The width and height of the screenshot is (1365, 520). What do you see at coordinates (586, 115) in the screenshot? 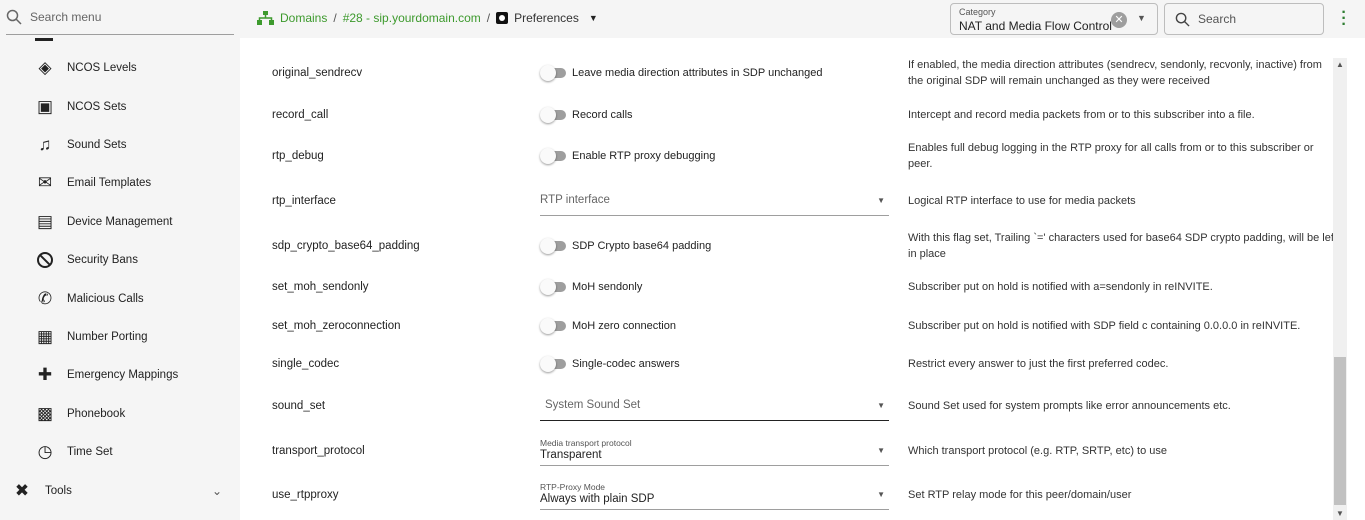
I see `toggle-control: Record calls` at bounding box center [586, 115].